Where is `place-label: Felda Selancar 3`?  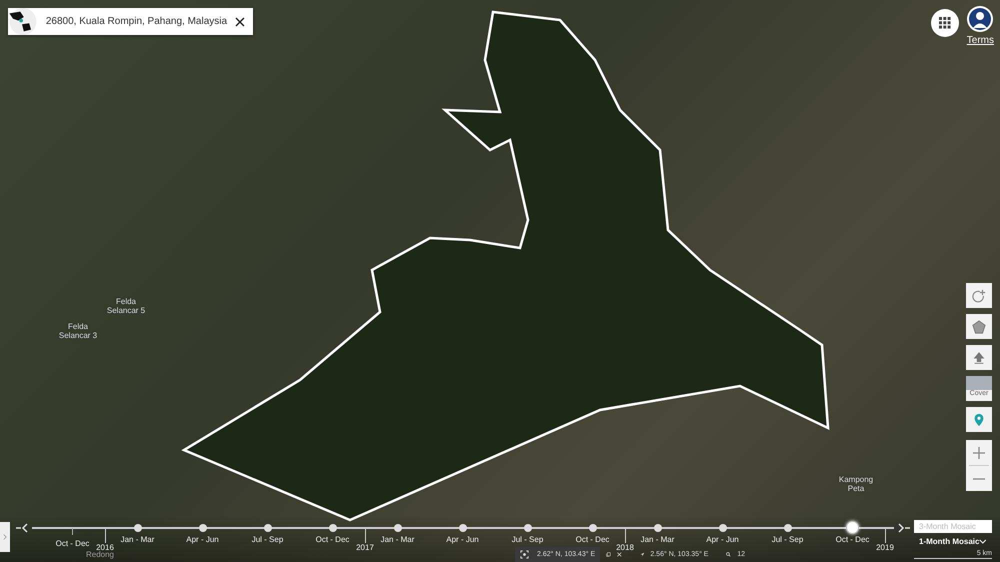 place-label: Felda Selancar 3 is located at coordinates (78, 332).